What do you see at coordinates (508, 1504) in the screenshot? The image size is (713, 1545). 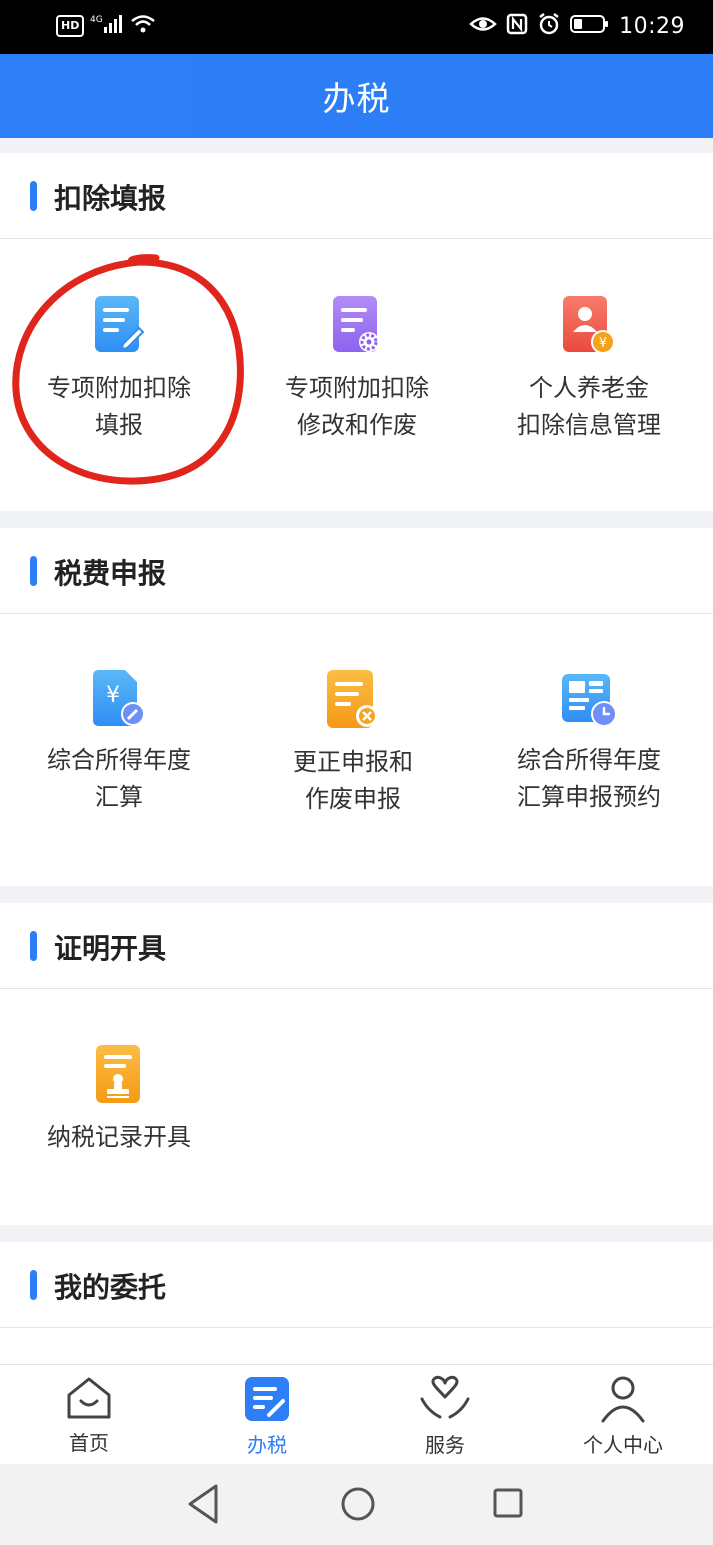 I see `recents-icon` at bounding box center [508, 1504].